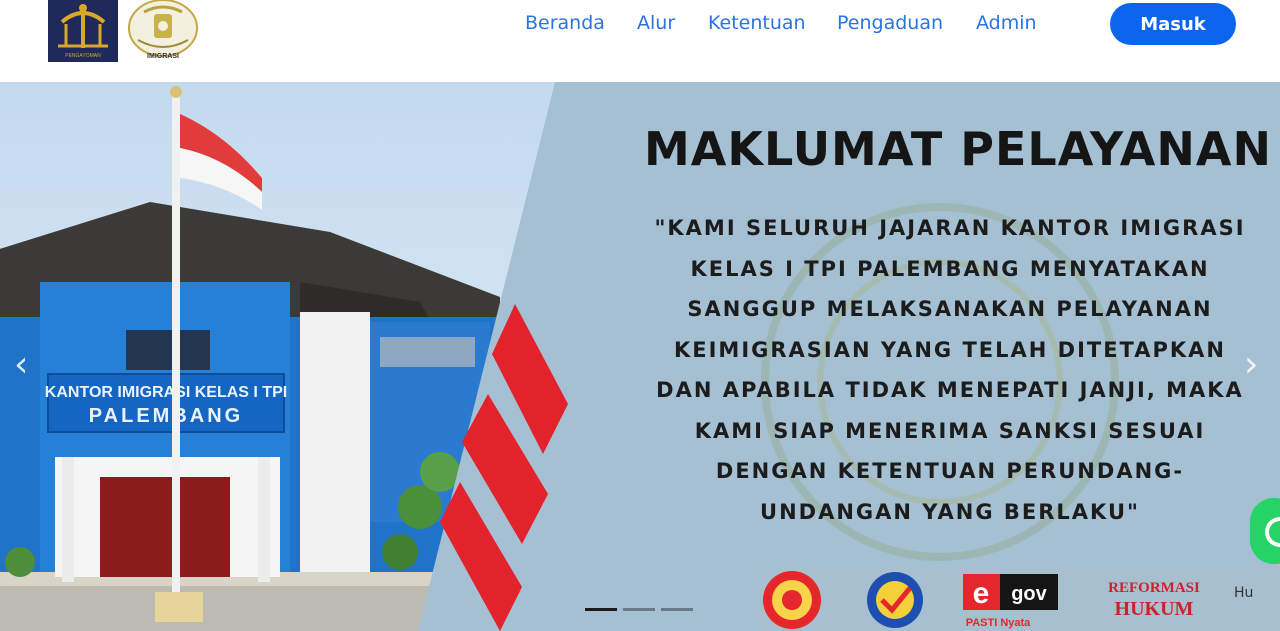 This screenshot has width=1280, height=631. I want to click on chevron-left-icon: ‹, so click(21, 364).